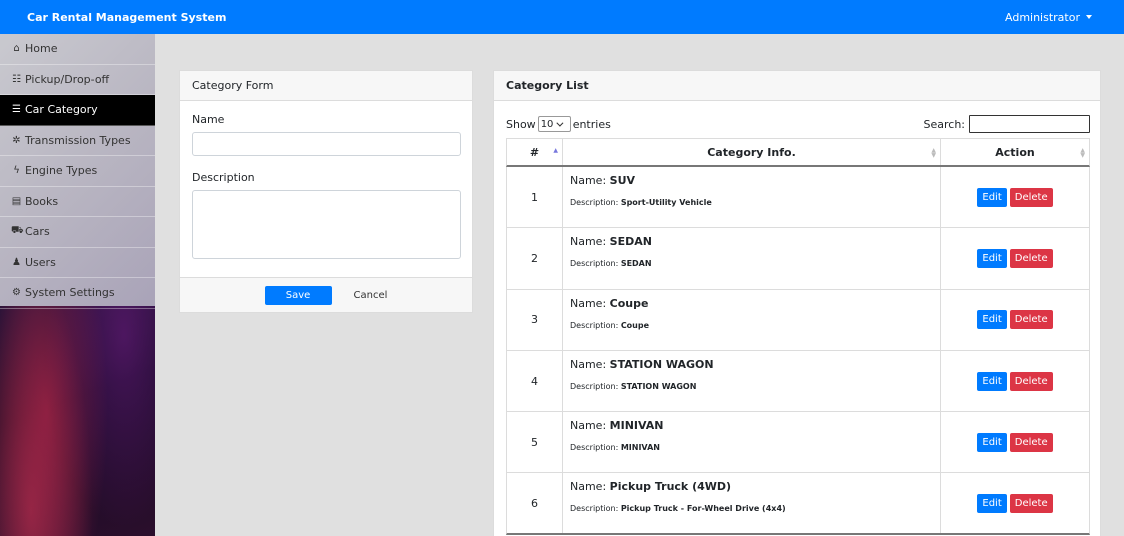  Describe the element at coordinates (560, 123) in the screenshot. I see `chevron-down-icon` at that location.